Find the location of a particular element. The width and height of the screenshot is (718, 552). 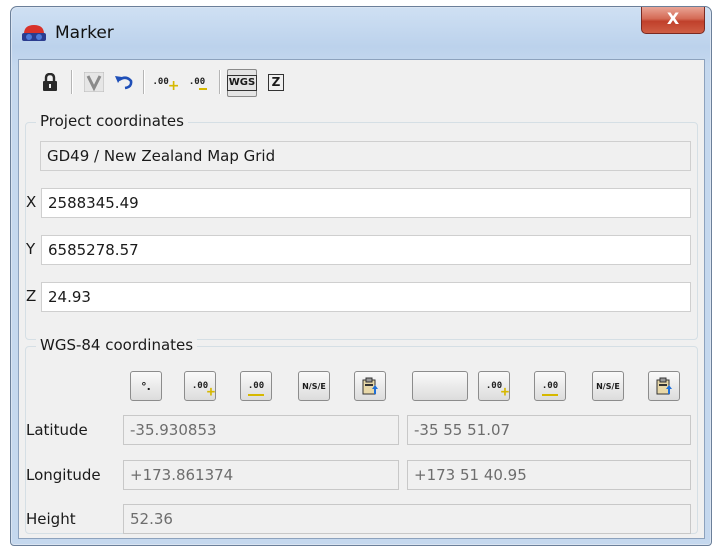

hemisphere-button: N/S/E is located at coordinates (314, 386).